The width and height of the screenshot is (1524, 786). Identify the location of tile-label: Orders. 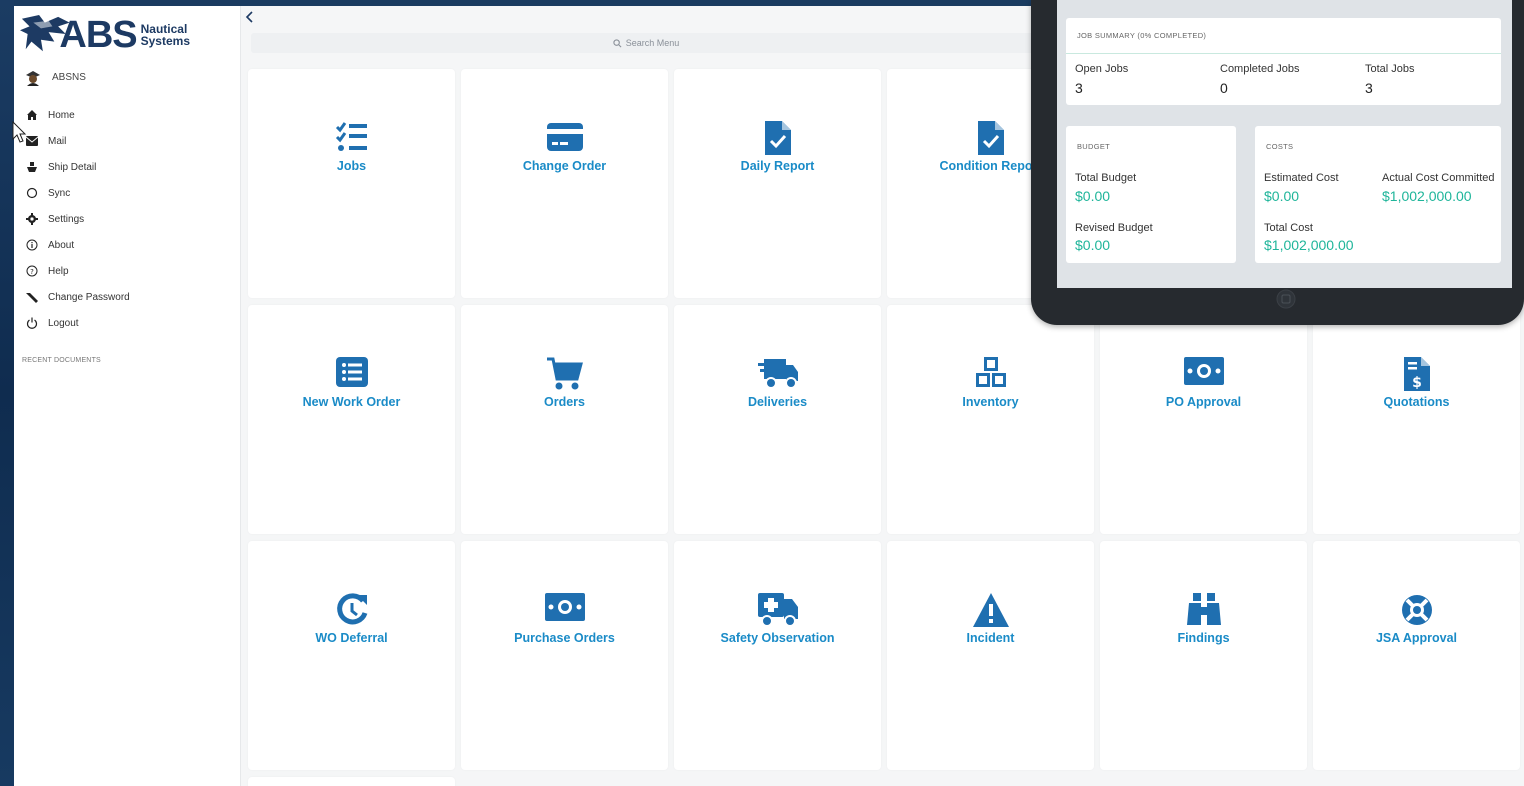
(564, 402).